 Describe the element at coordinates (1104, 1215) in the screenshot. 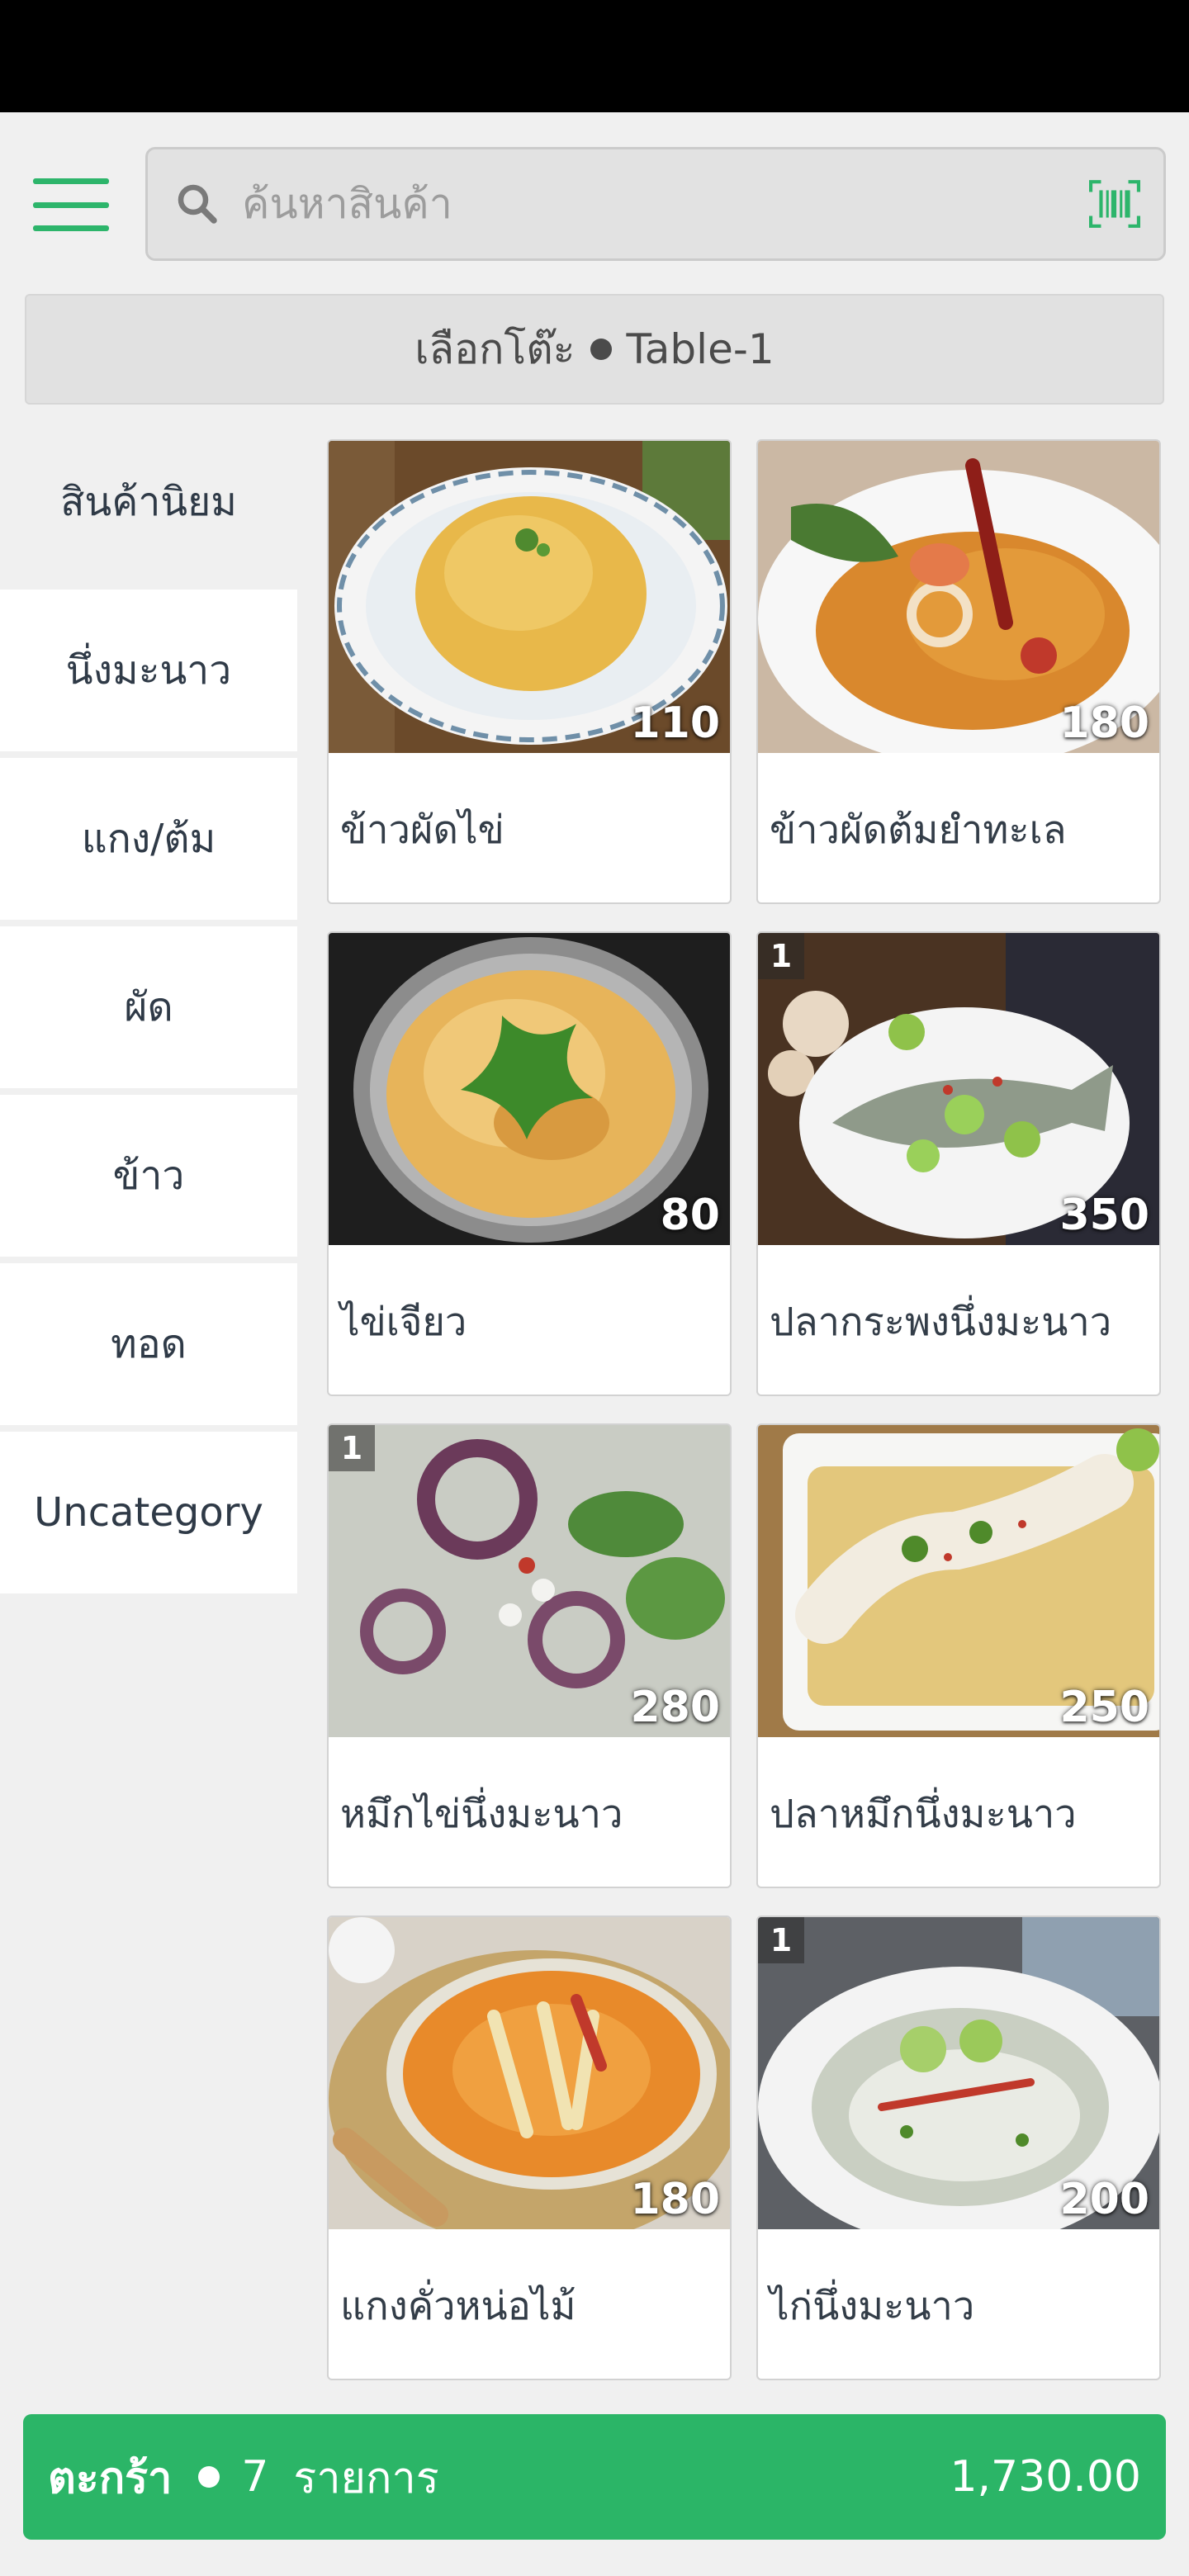

I see `product-price: 350` at that location.